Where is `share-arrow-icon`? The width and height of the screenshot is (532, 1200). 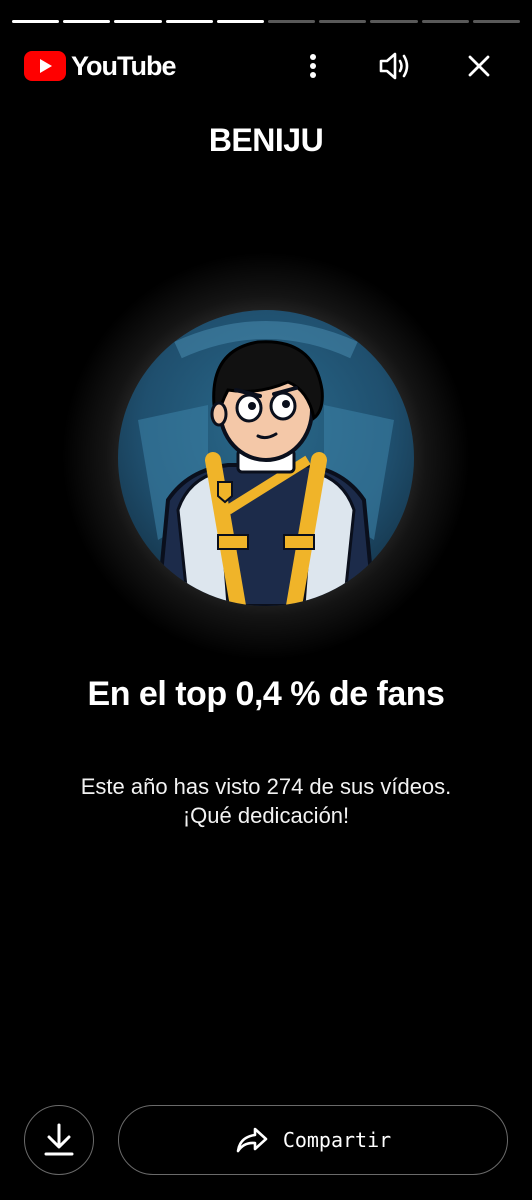
share-arrow-icon is located at coordinates (252, 1140).